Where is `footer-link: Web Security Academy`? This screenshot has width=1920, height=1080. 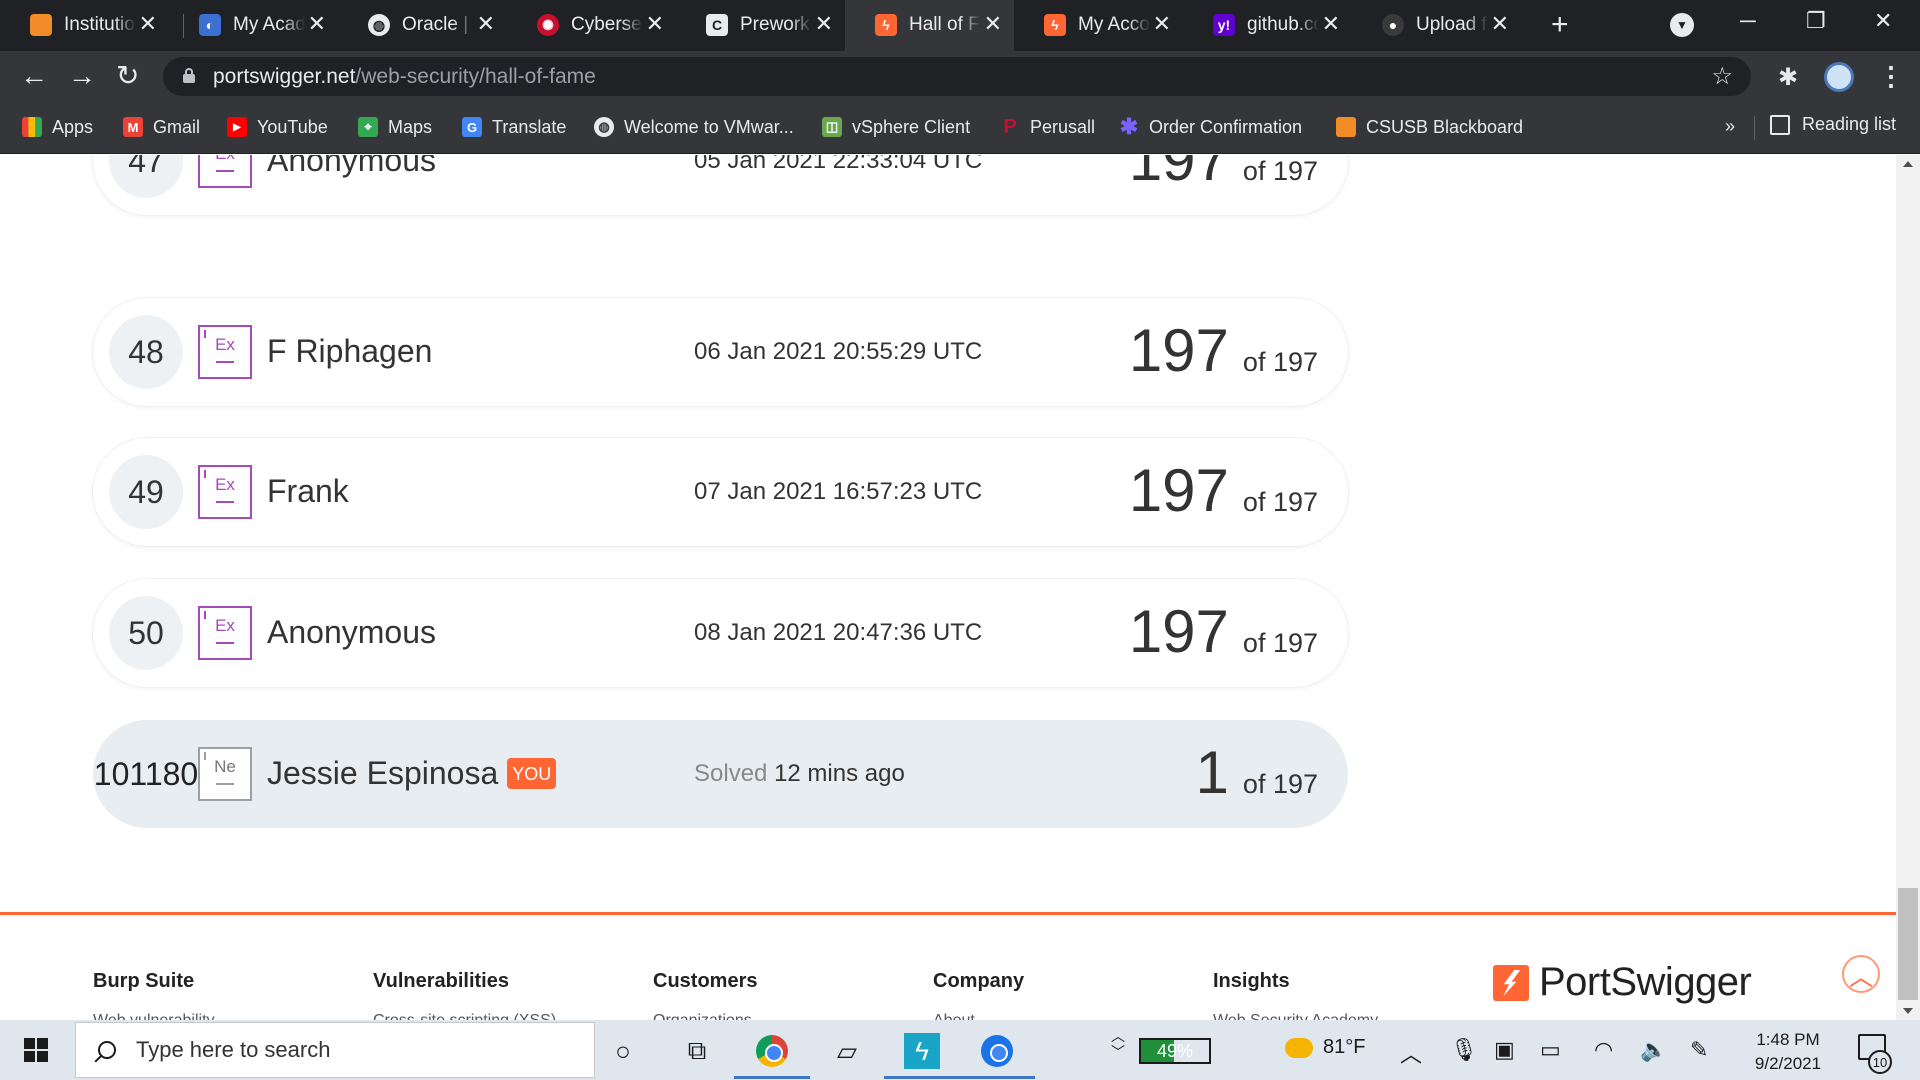
footer-link: Web Security Academy is located at coordinates (1295, 1016).